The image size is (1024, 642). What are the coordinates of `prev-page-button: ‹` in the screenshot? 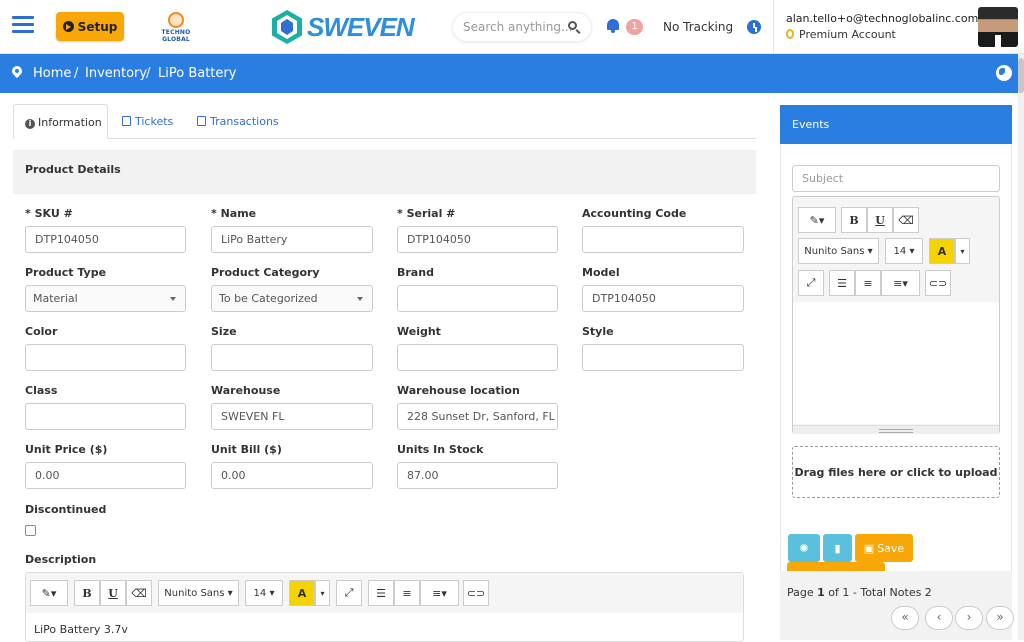 It's located at (939, 618).